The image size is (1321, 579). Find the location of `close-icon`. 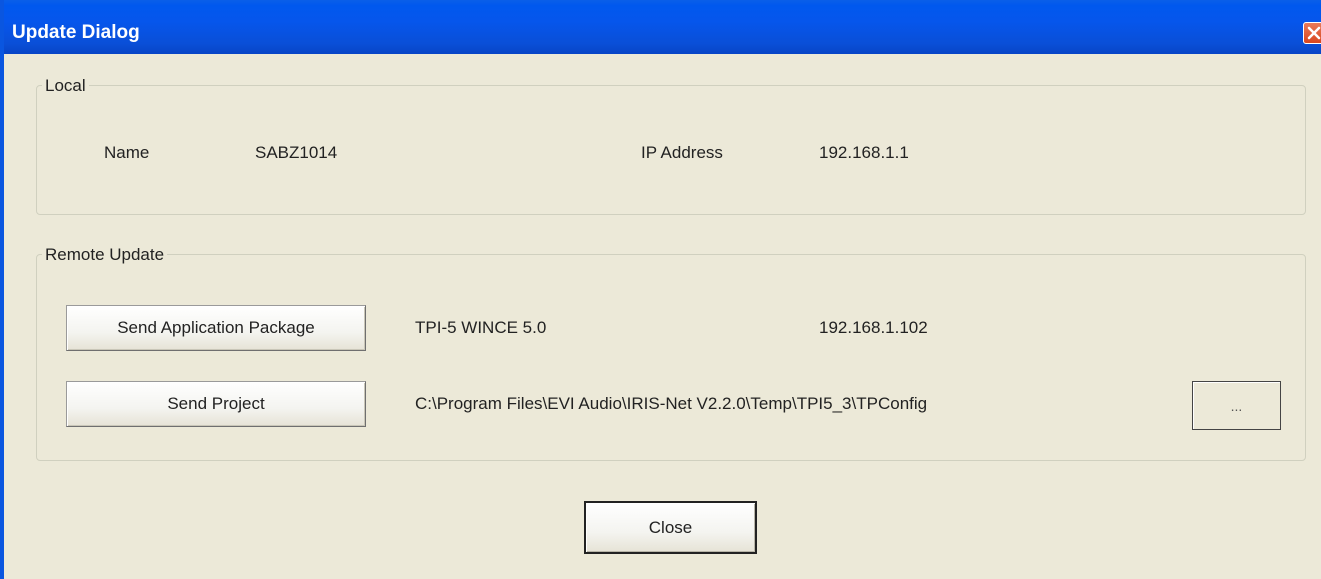

close-icon is located at coordinates (1312, 33).